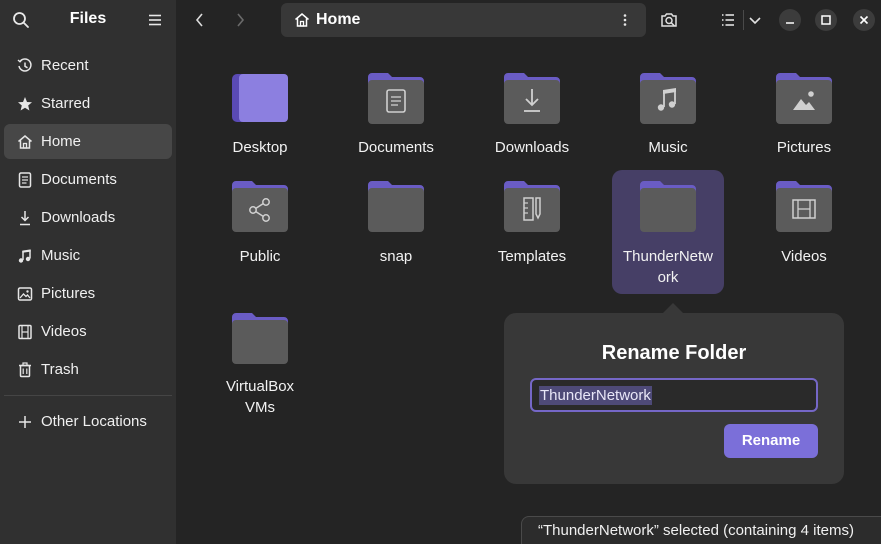  I want to click on sidebar-item-home: Home, so click(88, 141).